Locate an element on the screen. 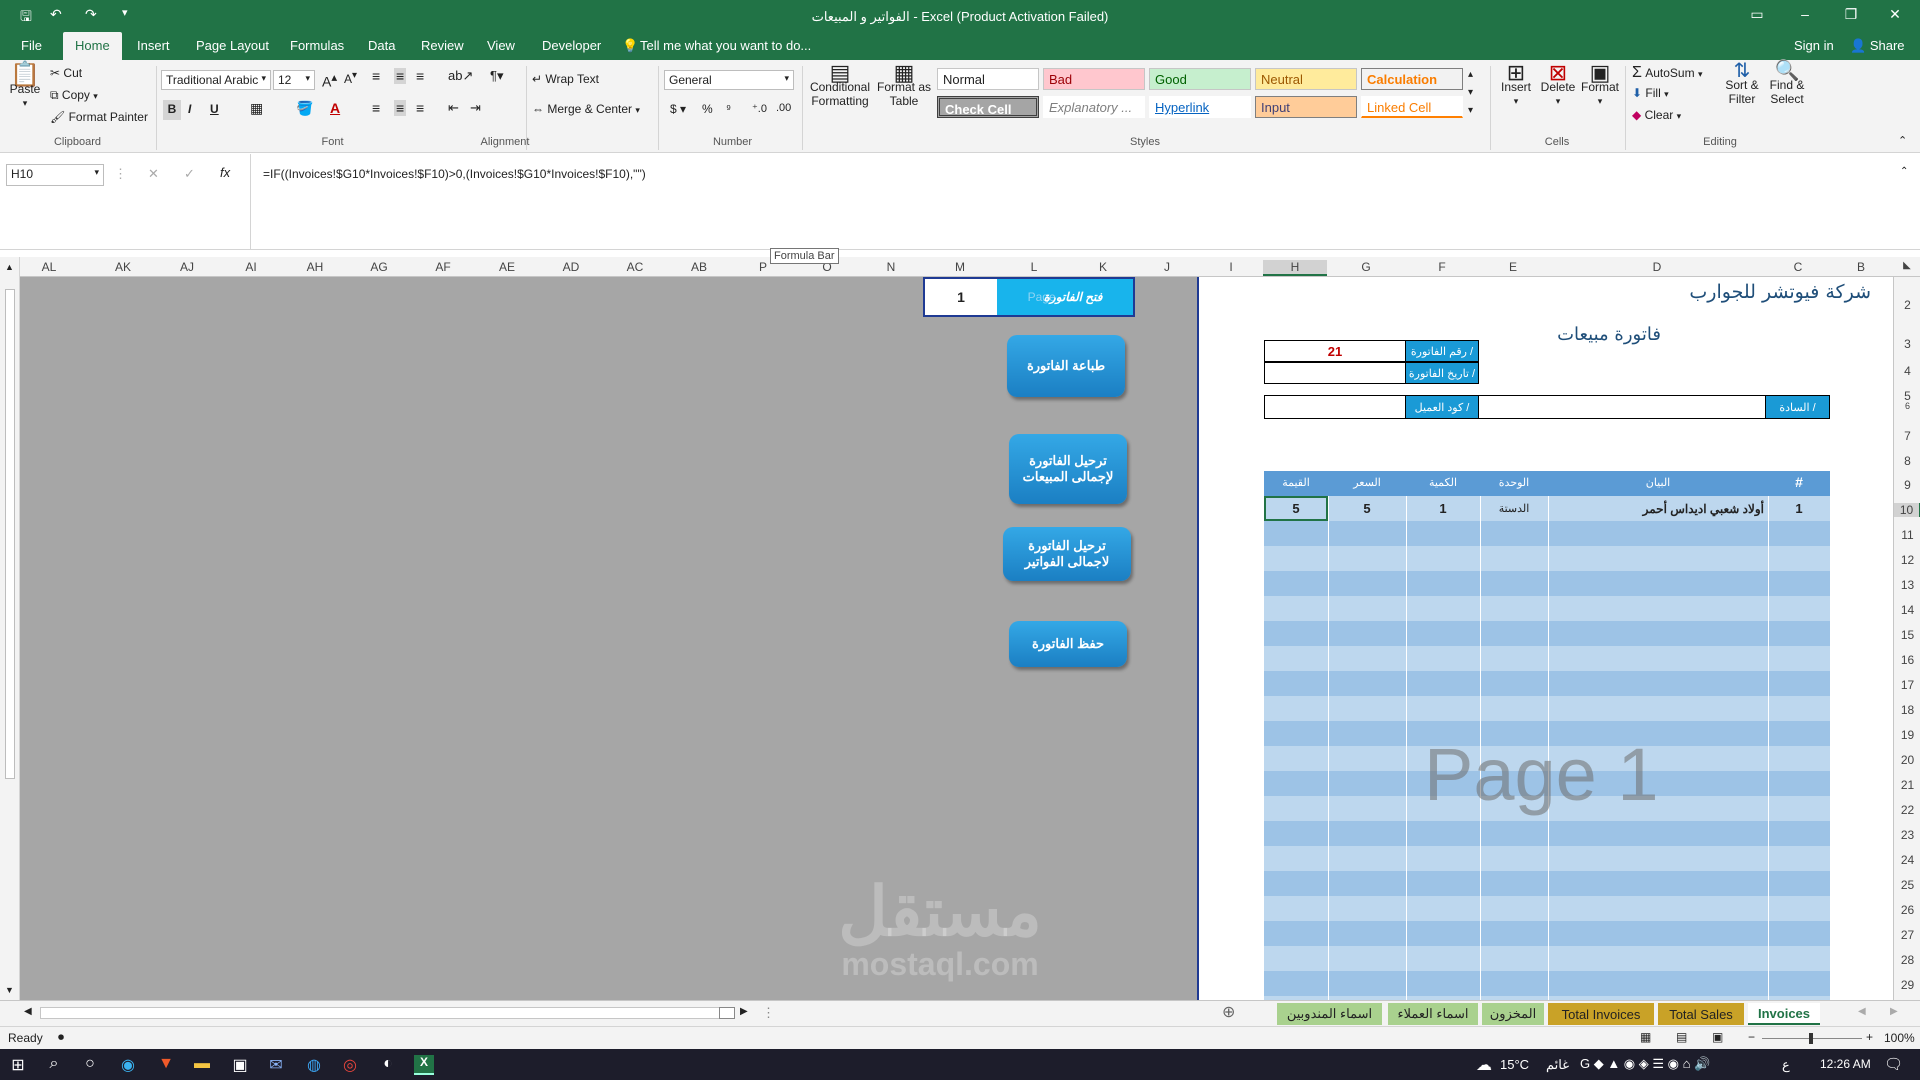 This screenshot has width=1920, height=1080. expand-formula-bar-icon: ⌃ is located at coordinates (1904, 171).